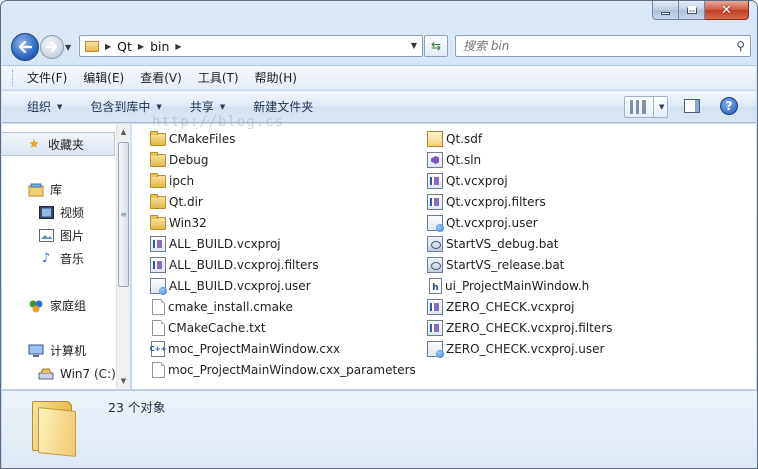  What do you see at coordinates (208, 328) in the screenshot?
I see `file-item: CMakeCache.txt` at bounding box center [208, 328].